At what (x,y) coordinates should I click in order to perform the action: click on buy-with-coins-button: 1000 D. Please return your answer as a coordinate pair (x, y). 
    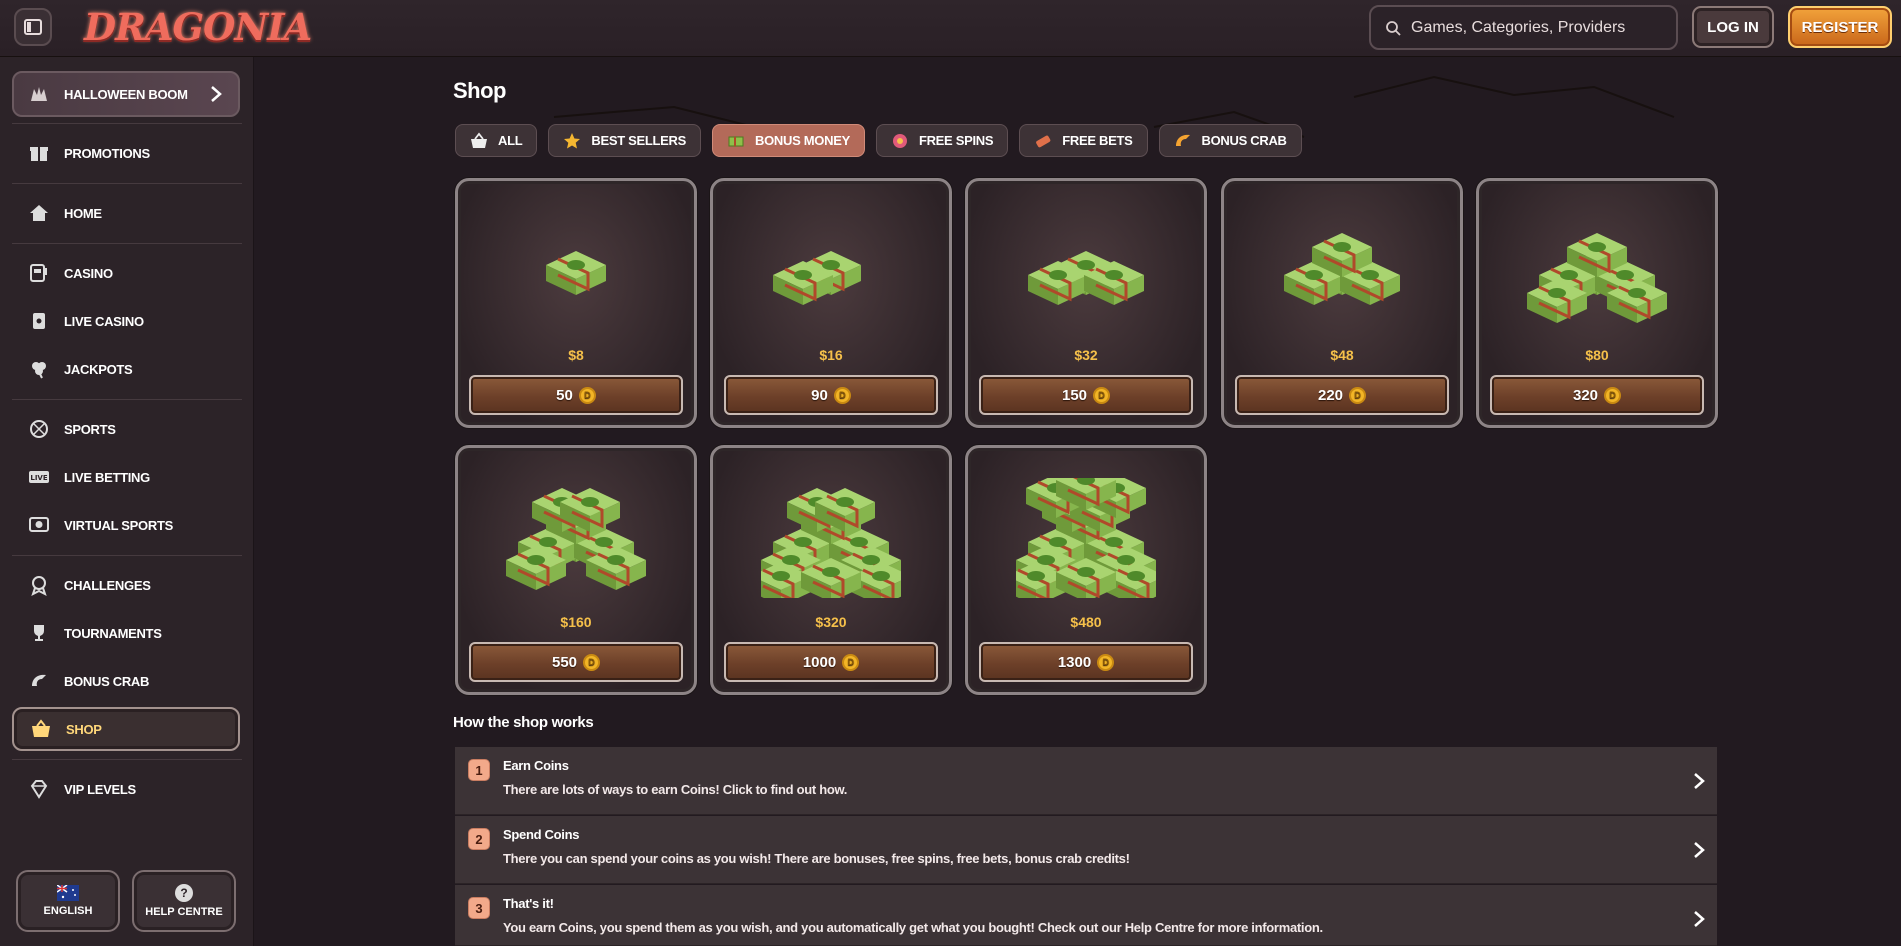
    Looking at the image, I should click on (831, 662).